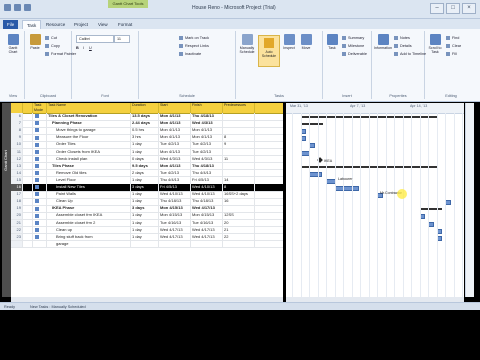  What do you see at coordinates (175, 159) in the screenshot?
I see `cell-start: Wed 4/3/13` at bounding box center [175, 159].